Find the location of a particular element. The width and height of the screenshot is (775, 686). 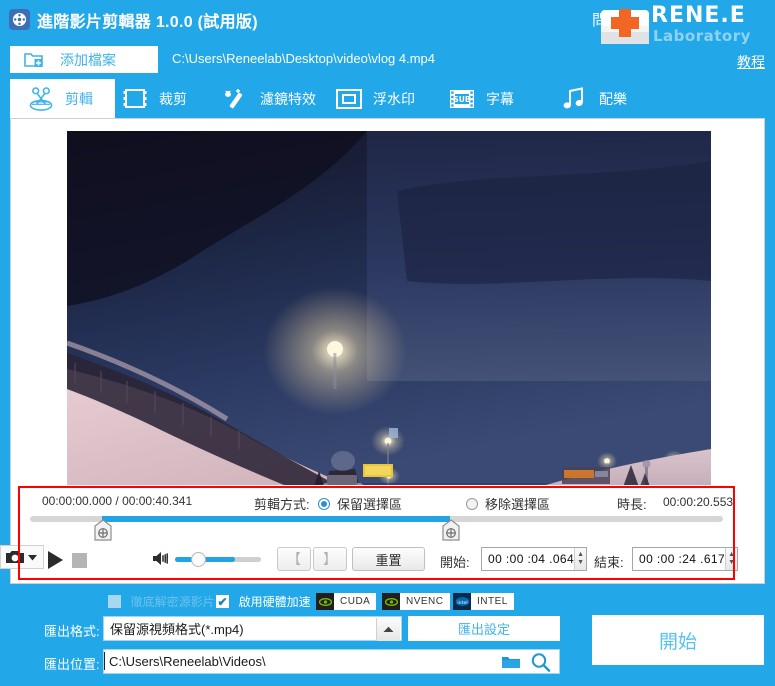

tab-crop-label: 裁剪 is located at coordinates (173, 99).